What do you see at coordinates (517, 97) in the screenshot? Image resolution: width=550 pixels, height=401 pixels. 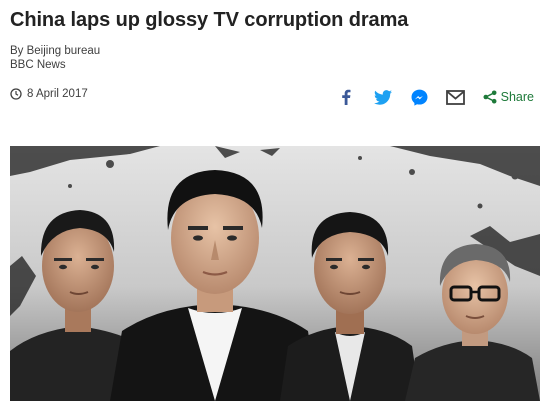 I see `share-label: Share` at bounding box center [517, 97].